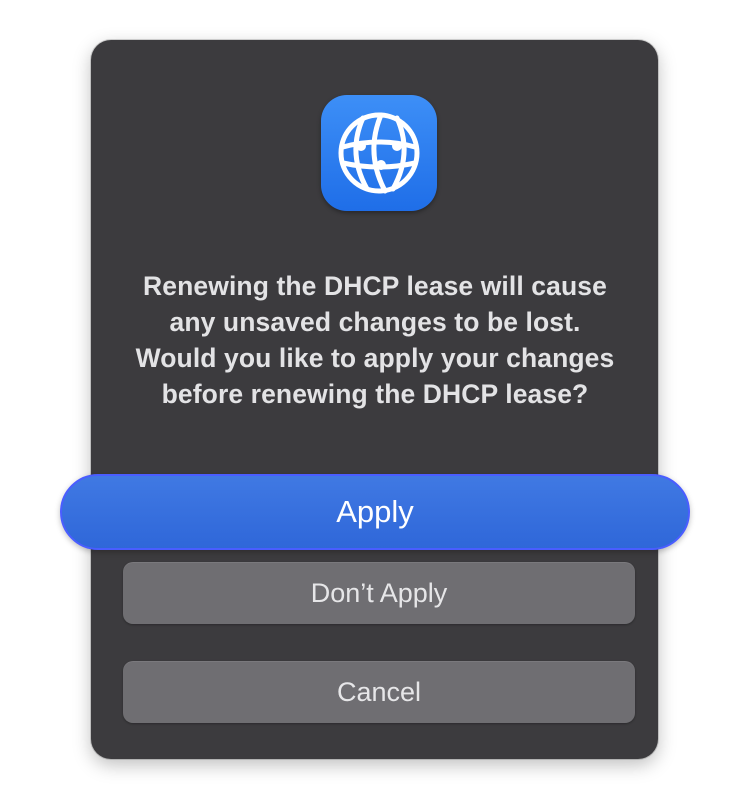 This screenshot has width=750, height=800. I want to click on globe-icon, so click(379, 153).